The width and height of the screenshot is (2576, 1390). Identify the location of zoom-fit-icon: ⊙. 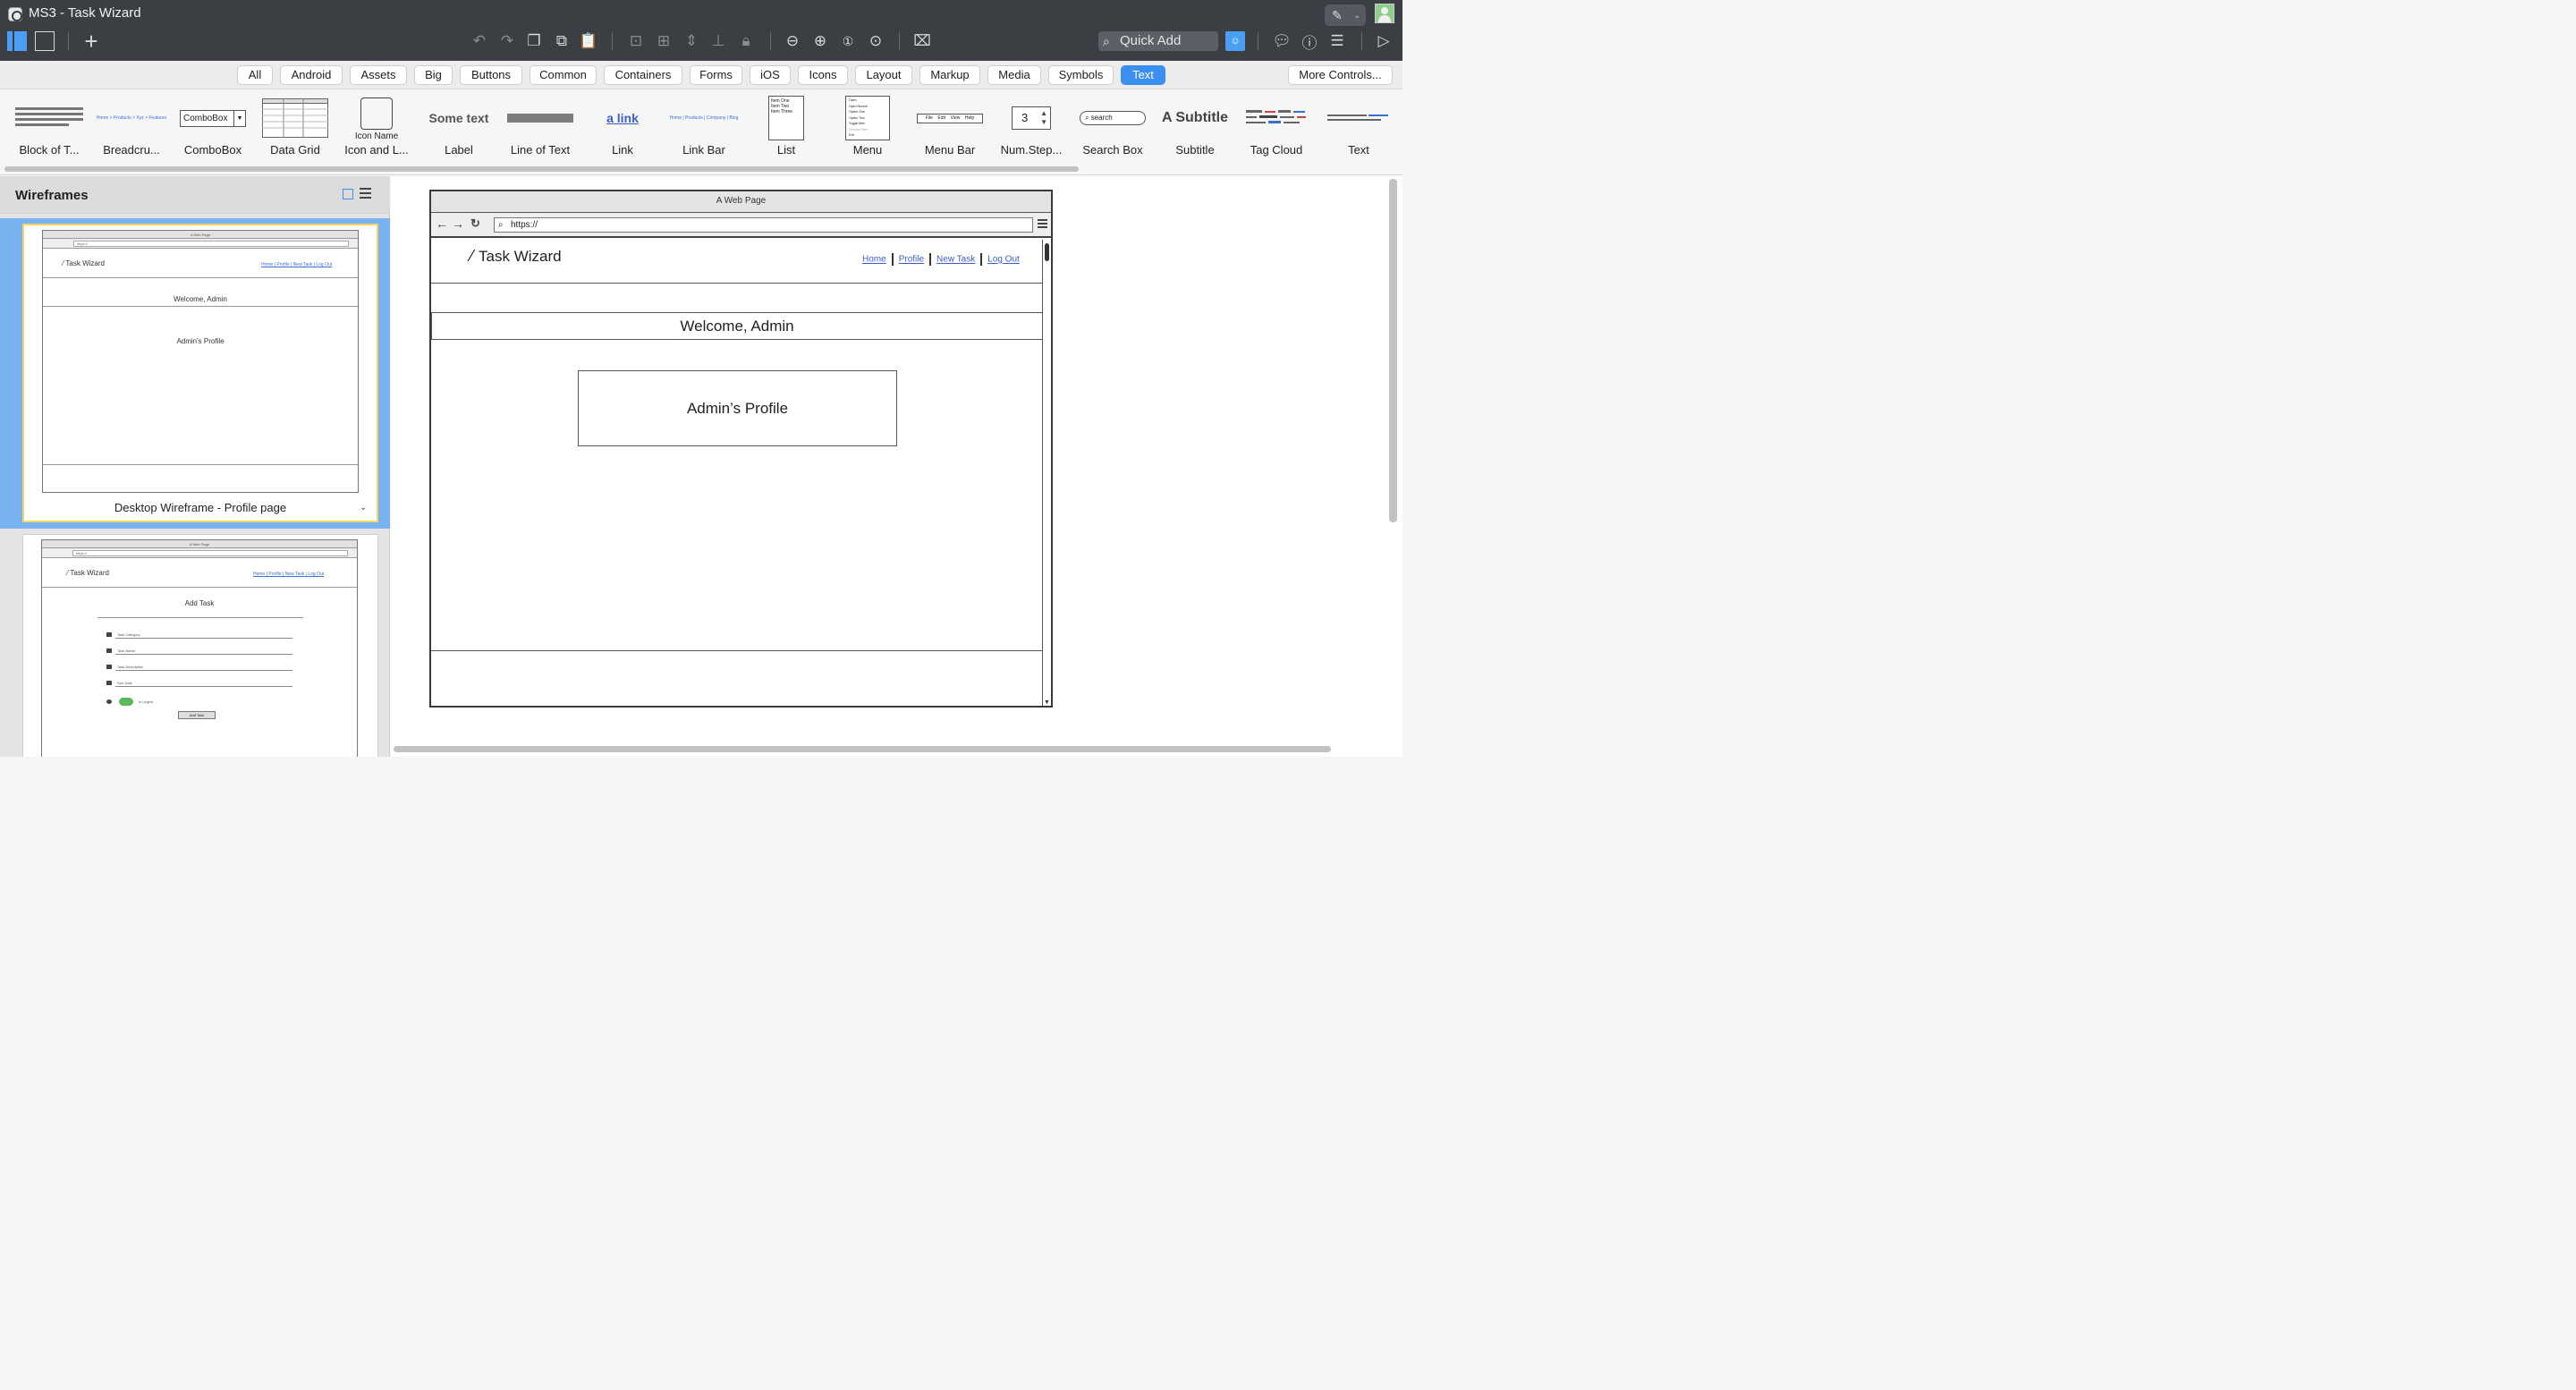
(875, 41).